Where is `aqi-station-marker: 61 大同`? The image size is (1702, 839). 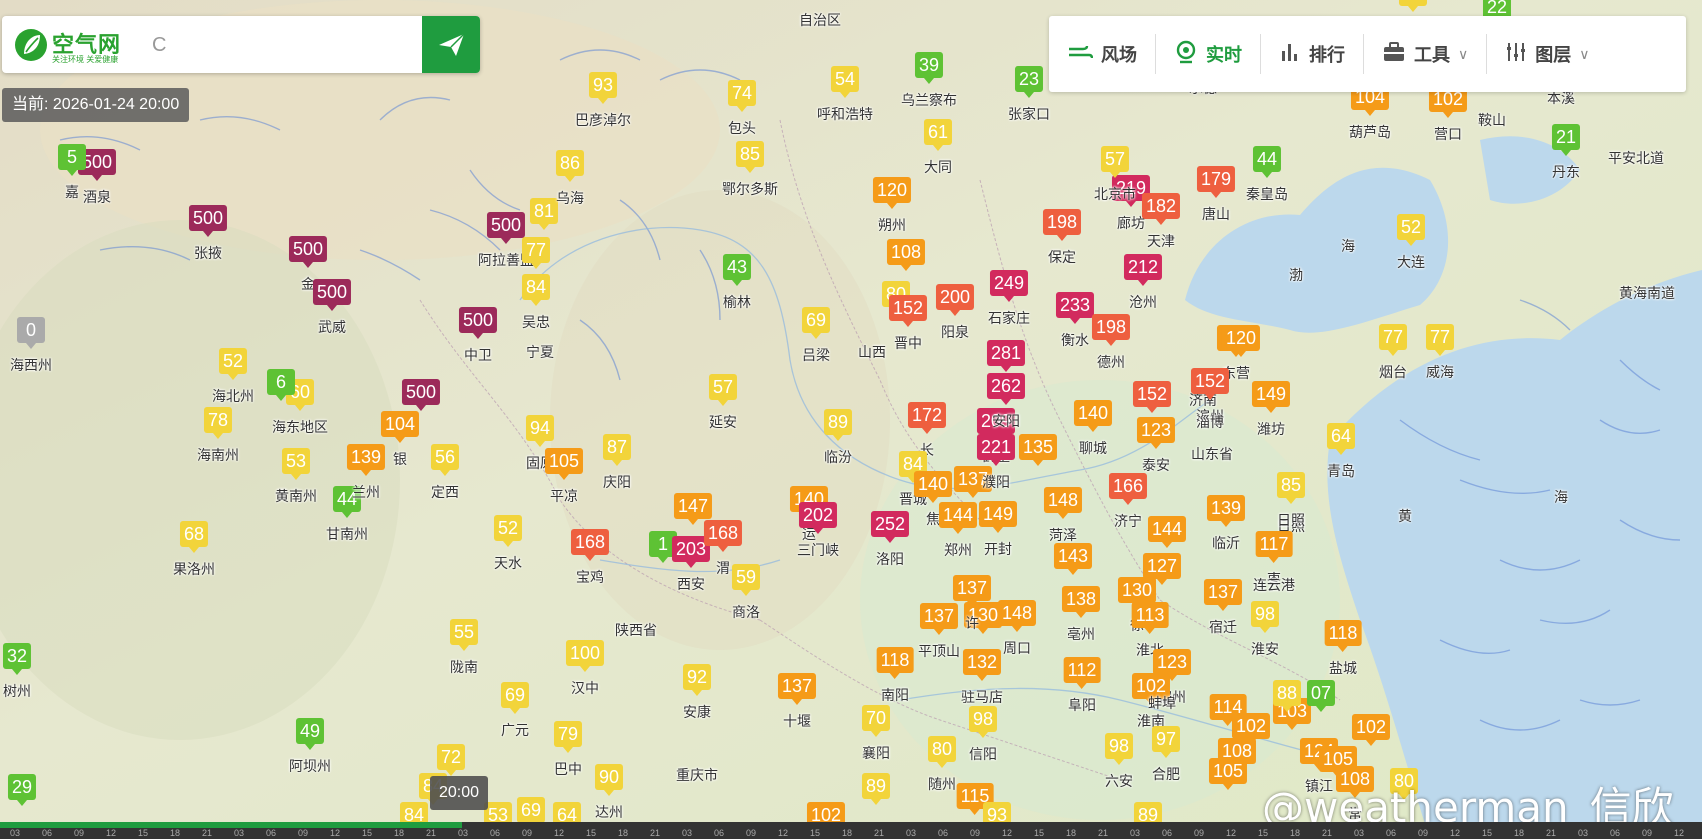 aqi-station-marker: 61 大同 is located at coordinates (938, 147).